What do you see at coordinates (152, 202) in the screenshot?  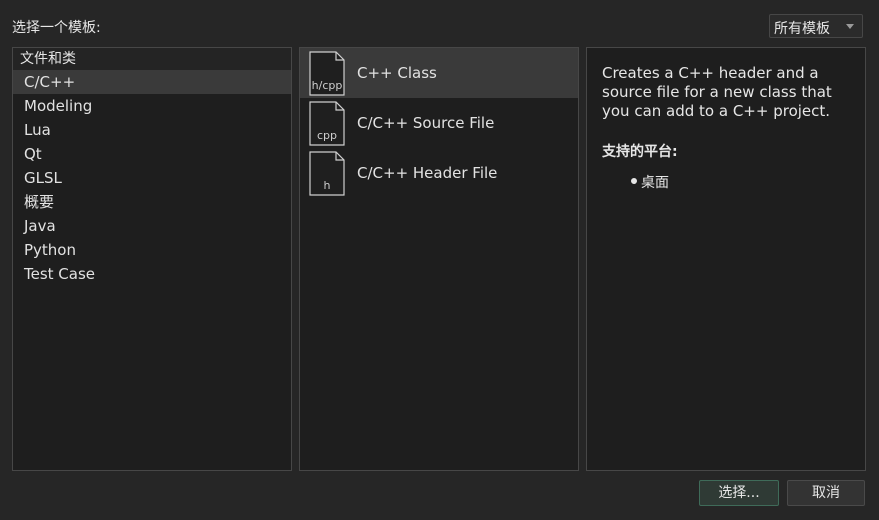 I see `category-item-overview: 概要` at bounding box center [152, 202].